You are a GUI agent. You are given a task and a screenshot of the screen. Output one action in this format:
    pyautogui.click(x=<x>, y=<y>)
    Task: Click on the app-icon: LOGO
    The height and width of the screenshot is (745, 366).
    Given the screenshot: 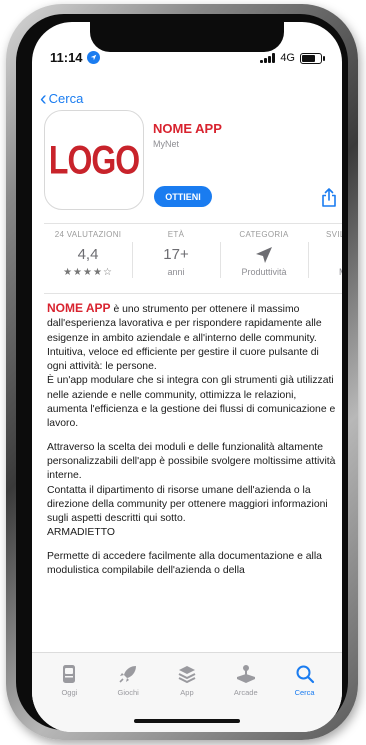 What is the action you would take?
    pyautogui.click(x=94, y=160)
    